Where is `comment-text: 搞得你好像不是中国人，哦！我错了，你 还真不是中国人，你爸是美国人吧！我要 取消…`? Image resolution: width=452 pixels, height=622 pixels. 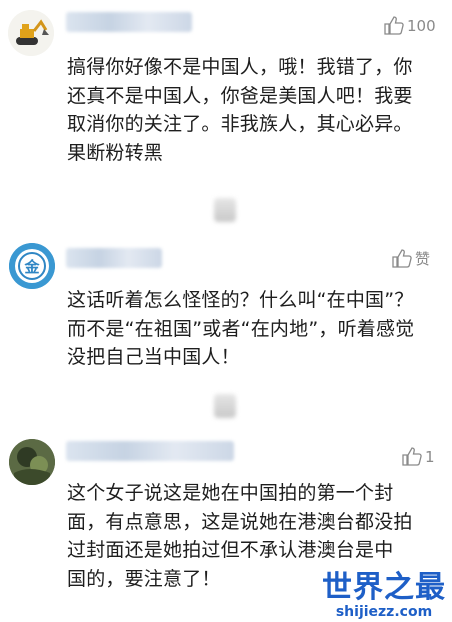 comment-text: 搞得你好像不是中国人，哦！我错了，你 还真不是中国人，你爸是美国人吧！我要 取消… is located at coordinates (240, 110).